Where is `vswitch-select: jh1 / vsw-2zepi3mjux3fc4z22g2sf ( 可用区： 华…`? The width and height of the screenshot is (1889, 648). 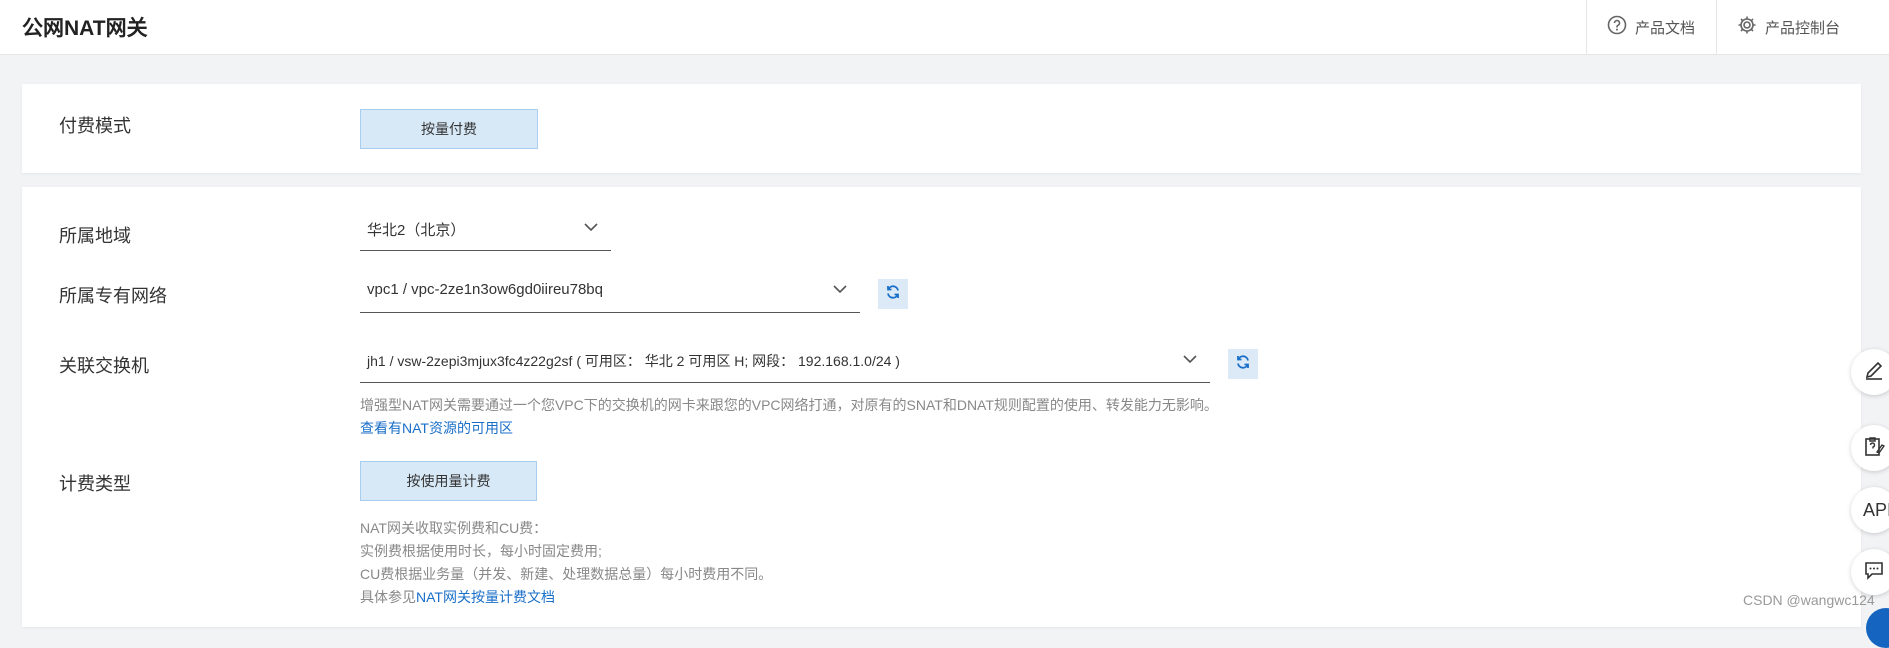 vswitch-select: jh1 / vsw-2zepi3mjux3fc4z22g2sf ( 可用区： 华… is located at coordinates (785, 363).